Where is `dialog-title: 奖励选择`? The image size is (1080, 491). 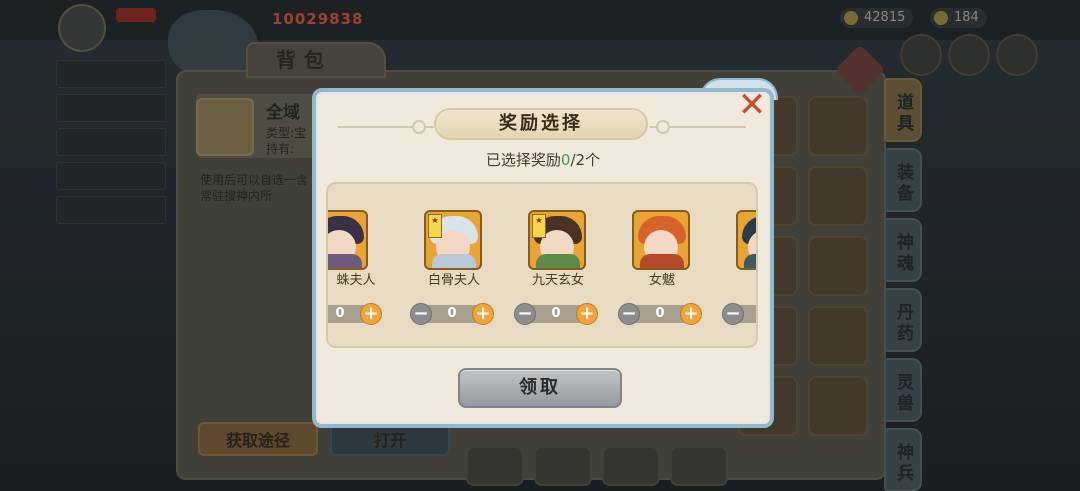 dialog-title: 奖励选择 is located at coordinates (541, 123).